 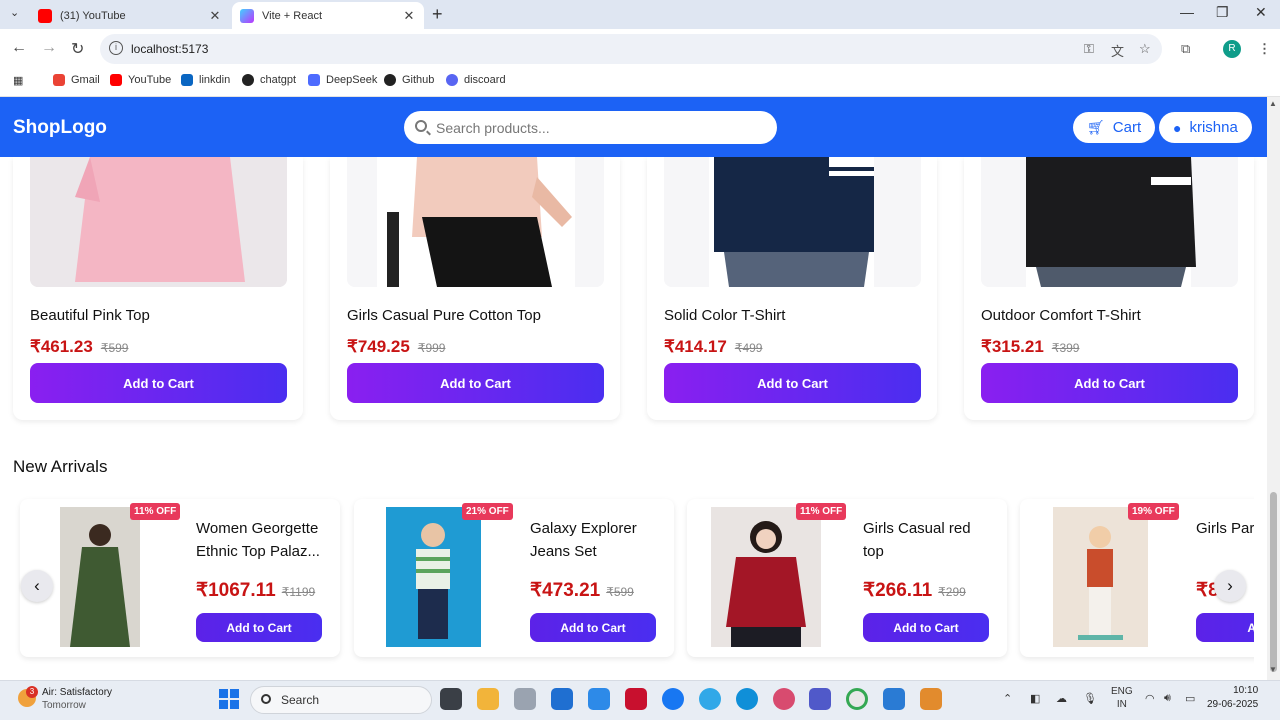 What do you see at coordinates (894, 699) in the screenshot?
I see `vscode-icon` at bounding box center [894, 699].